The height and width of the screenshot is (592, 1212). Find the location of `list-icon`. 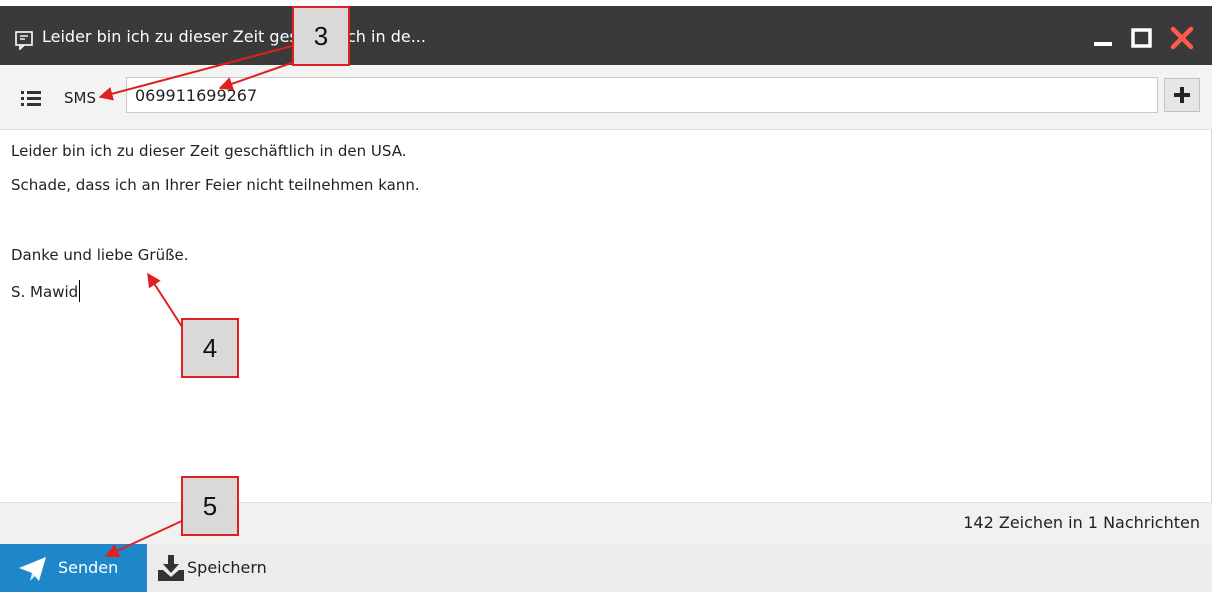

list-icon is located at coordinates (31, 98).